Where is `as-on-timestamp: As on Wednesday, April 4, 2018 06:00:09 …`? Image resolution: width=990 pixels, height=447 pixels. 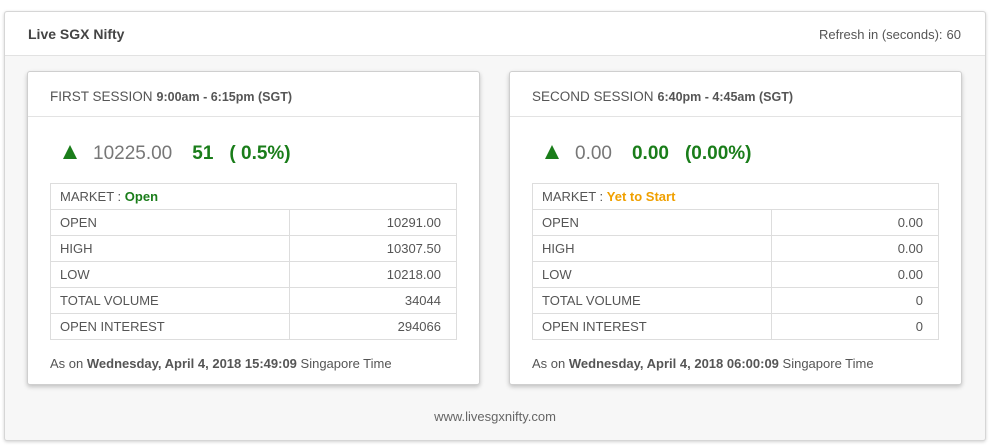 as-on-timestamp: As on Wednesday, April 4, 2018 06:00:09 … is located at coordinates (703, 363).